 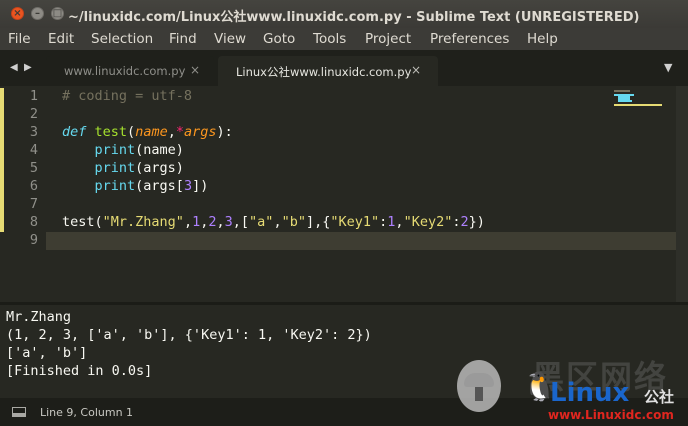 What do you see at coordinates (279, 39) in the screenshot?
I see `menu-goto: Goto` at bounding box center [279, 39].